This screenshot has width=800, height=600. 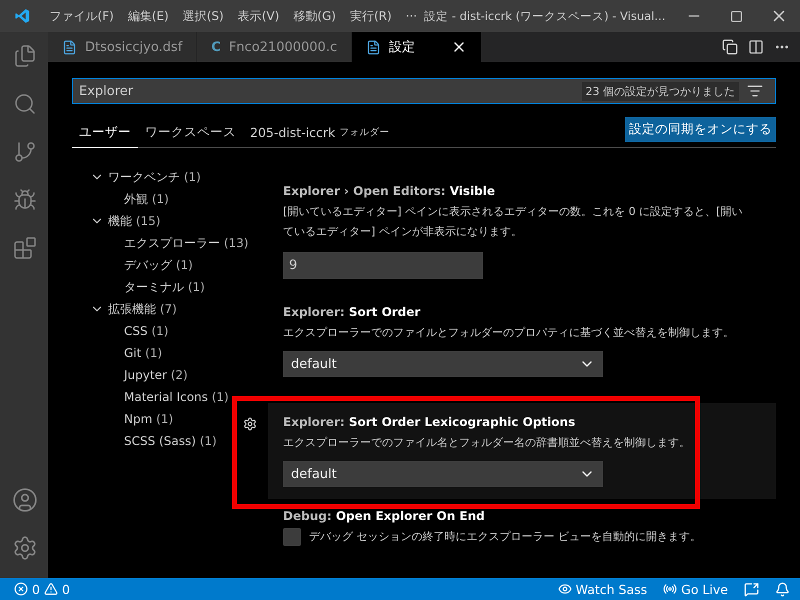 What do you see at coordinates (164, 287) in the screenshot?
I see `toc-item: ターミナル (1)` at bounding box center [164, 287].